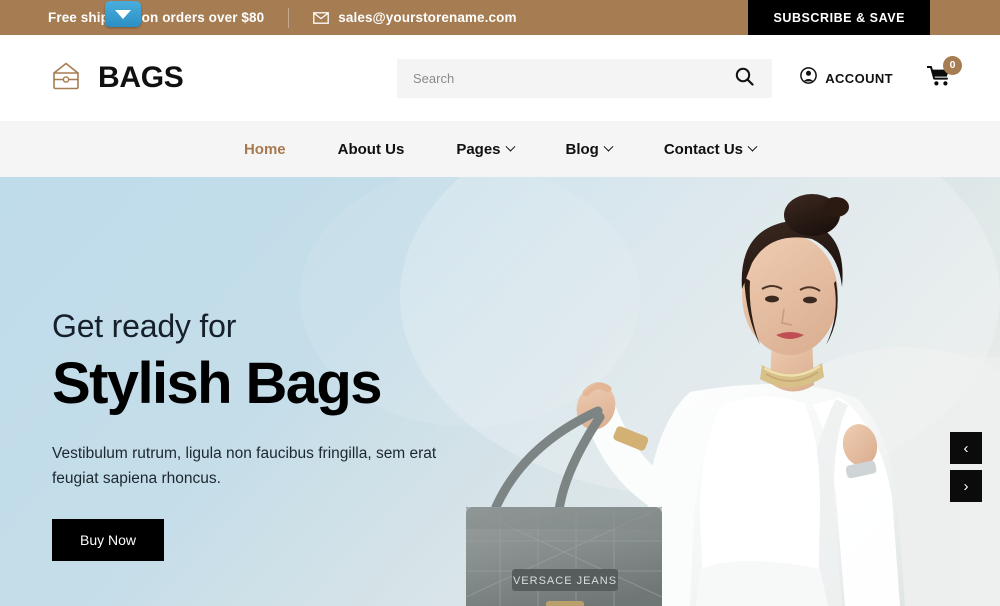 This screenshot has width=1000, height=606. I want to click on nav-item-about-us: About Us, so click(371, 149).